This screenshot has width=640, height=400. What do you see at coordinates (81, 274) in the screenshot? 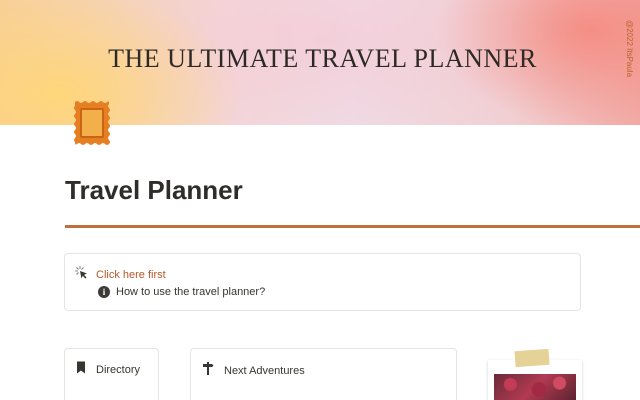
I see `cursor-click-icon` at bounding box center [81, 274].